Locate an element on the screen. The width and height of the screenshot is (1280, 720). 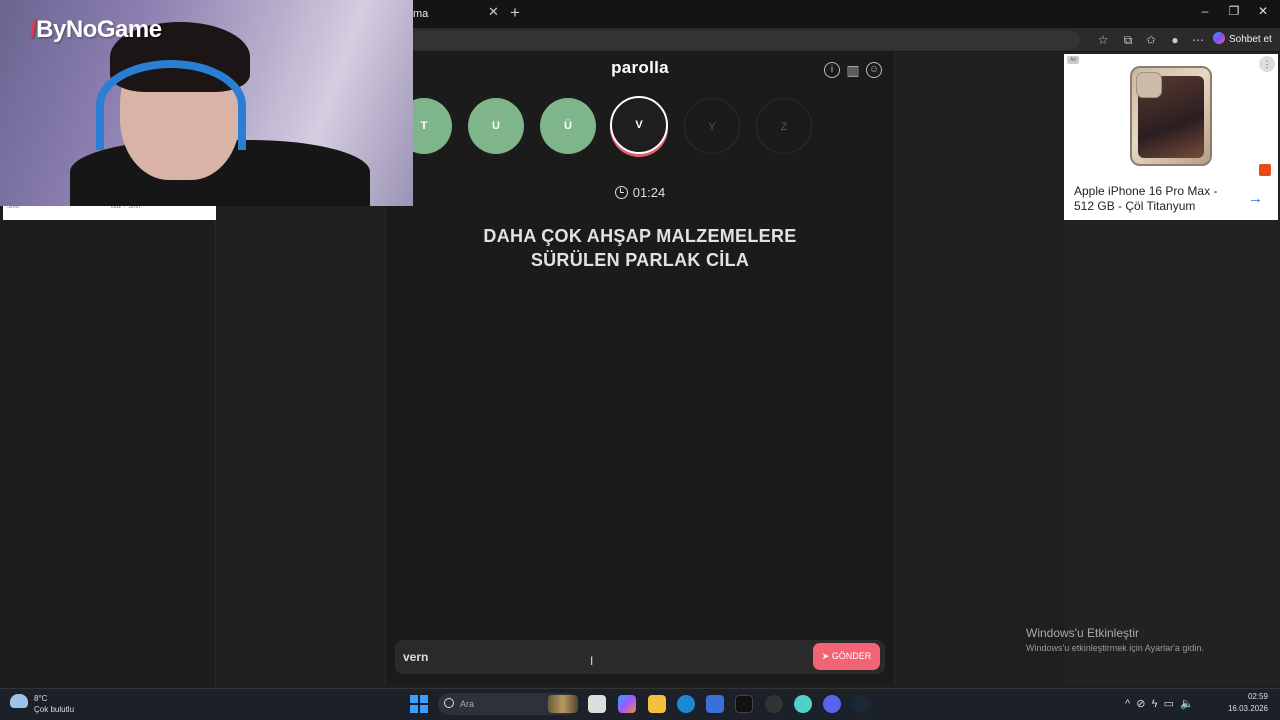
brand-logo: /ByNoGame is located at coordinates (96, 29).